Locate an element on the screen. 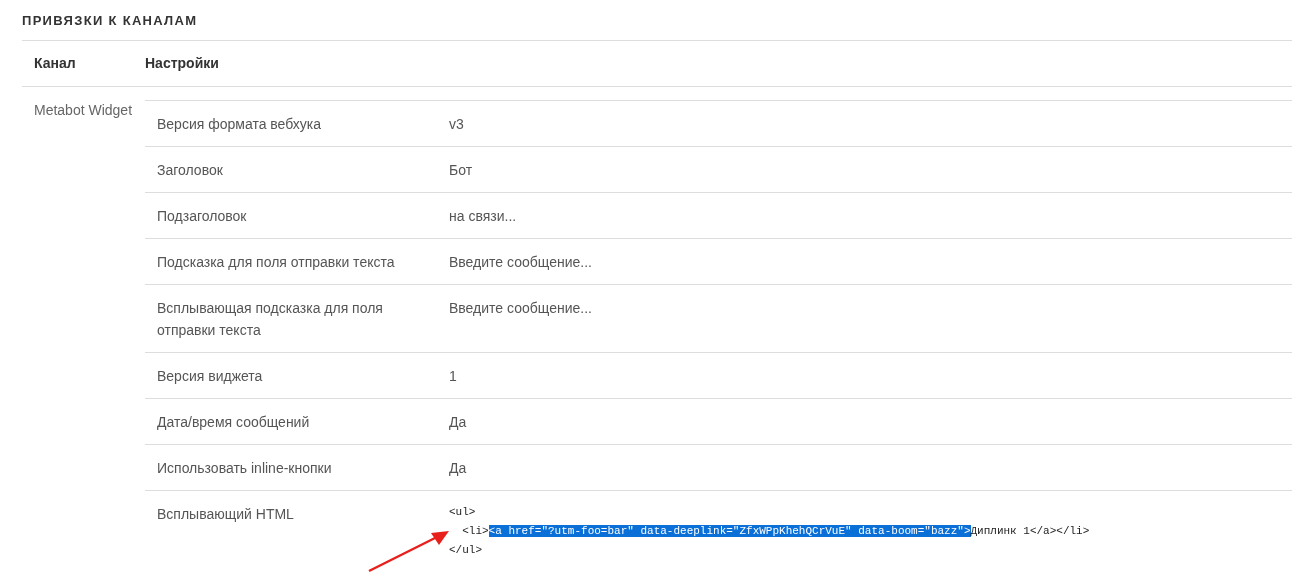 The image size is (1292, 585). setting-label: Всплывающий HTML is located at coordinates (225, 514).